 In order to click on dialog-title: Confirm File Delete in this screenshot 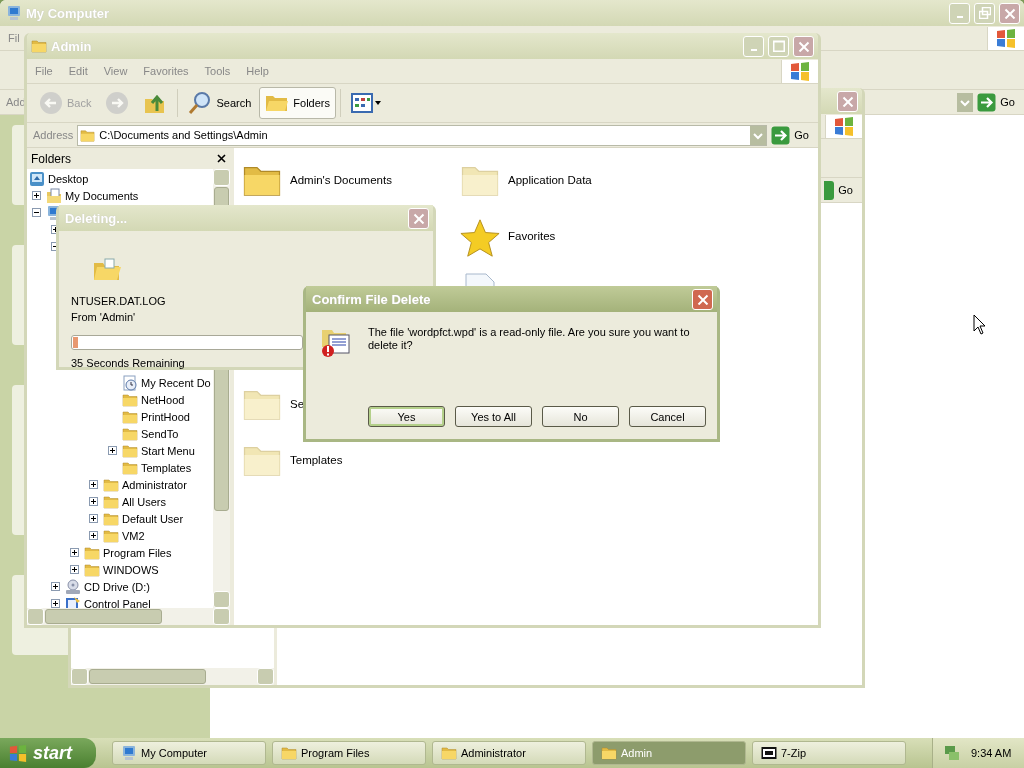, I will do `click(372, 299)`.